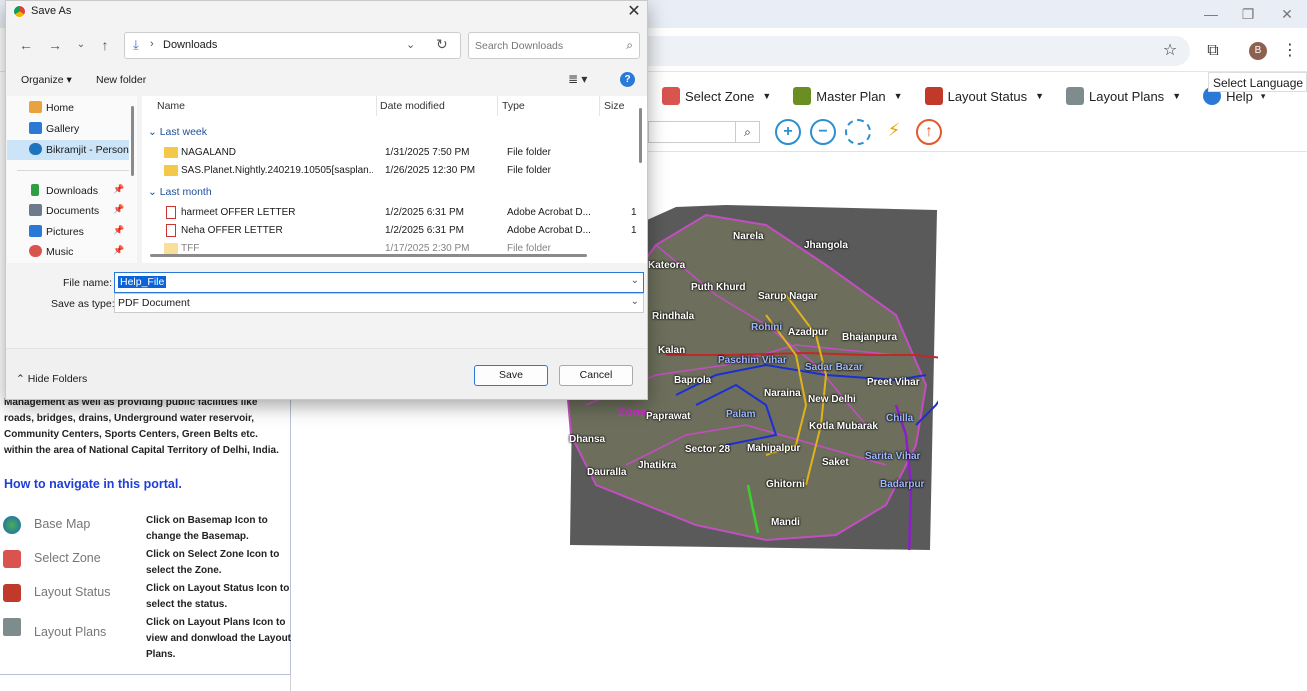 Image resolution: width=1307 pixels, height=691 pixels. What do you see at coordinates (929, 132) in the screenshot?
I see `locate-icon: ↑` at bounding box center [929, 132].